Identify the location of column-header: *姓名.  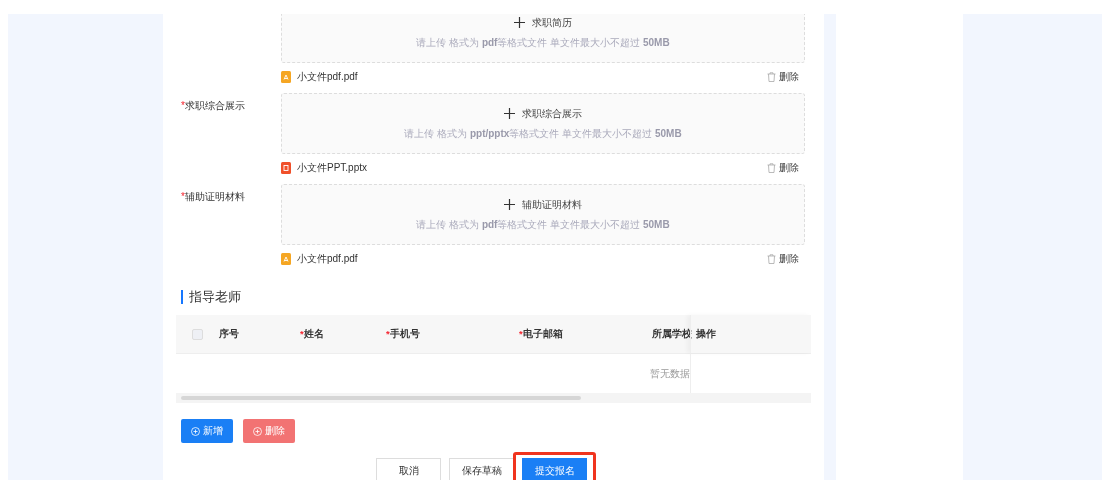
(312, 334).